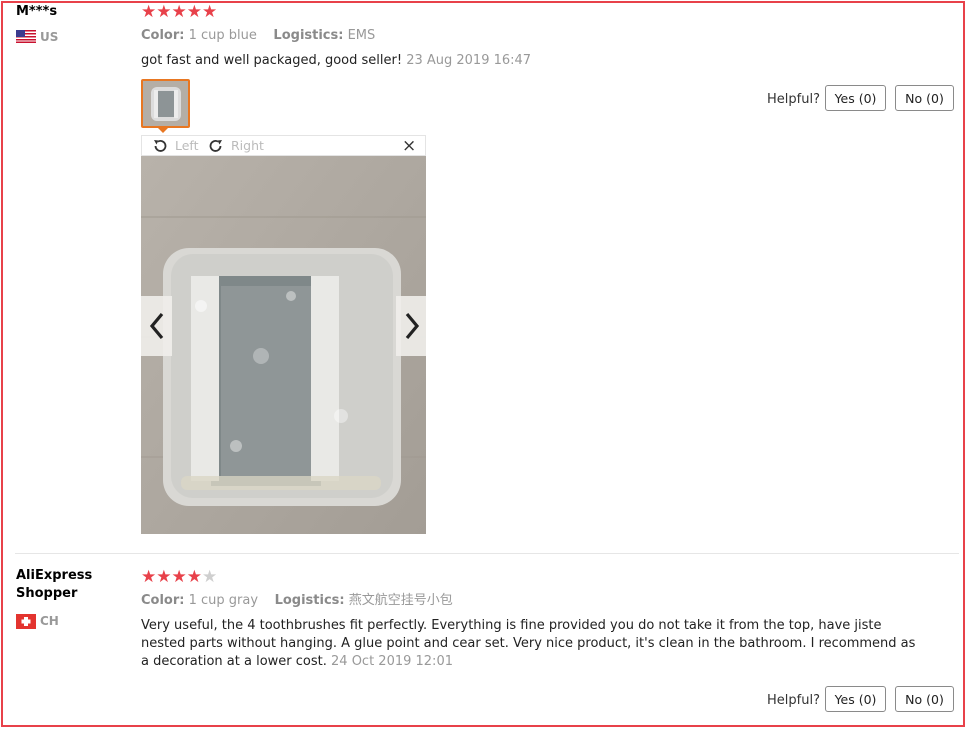 Image resolution: width=970 pixels, height=732 pixels. Describe the element at coordinates (283, 145) in the screenshot. I see `image-viewer-toolbar: Left Right ×` at that location.